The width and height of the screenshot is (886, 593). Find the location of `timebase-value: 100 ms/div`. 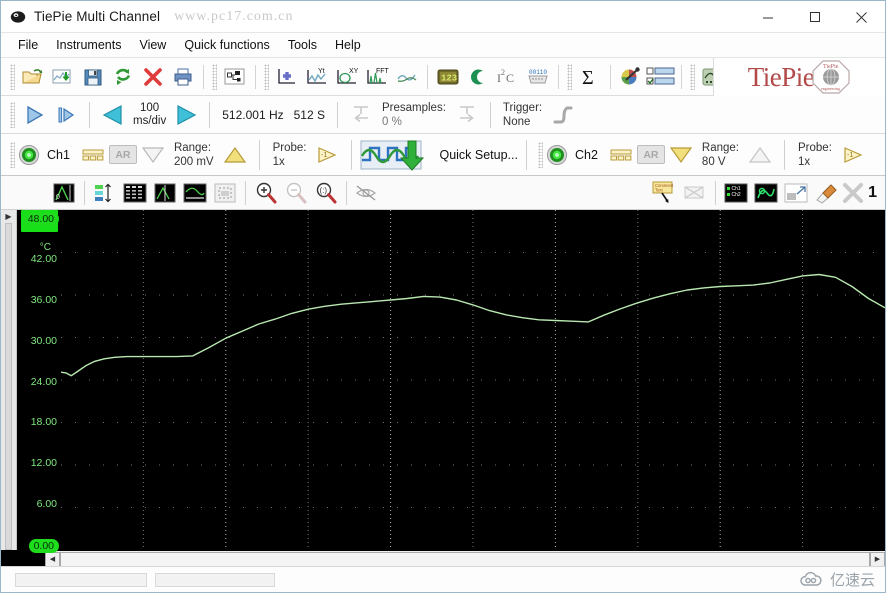

timebase-value: 100 ms/div is located at coordinates (149, 115).